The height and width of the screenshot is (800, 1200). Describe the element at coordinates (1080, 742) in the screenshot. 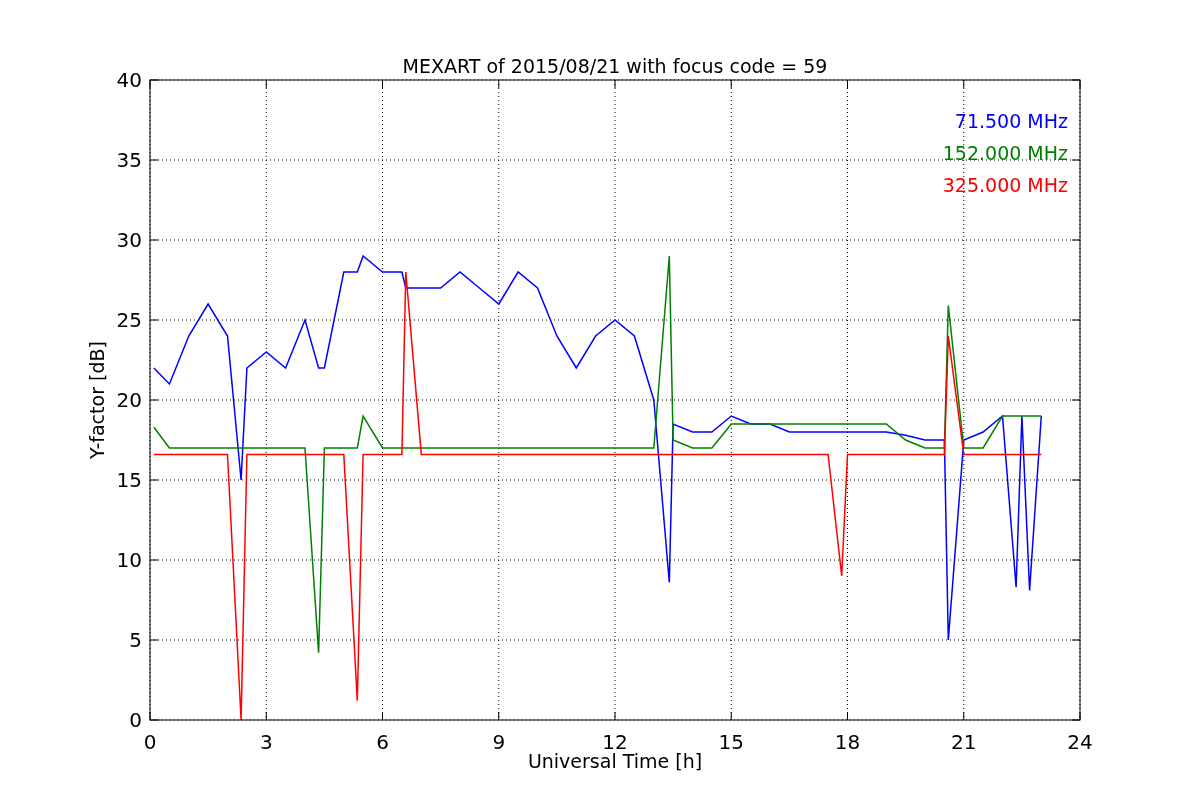

I see `x-tick-label: 24` at that location.